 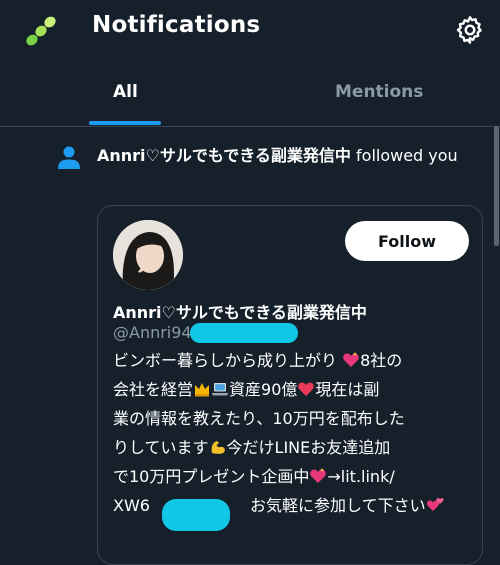 I want to click on laptop-icon, so click(x=220, y=389).